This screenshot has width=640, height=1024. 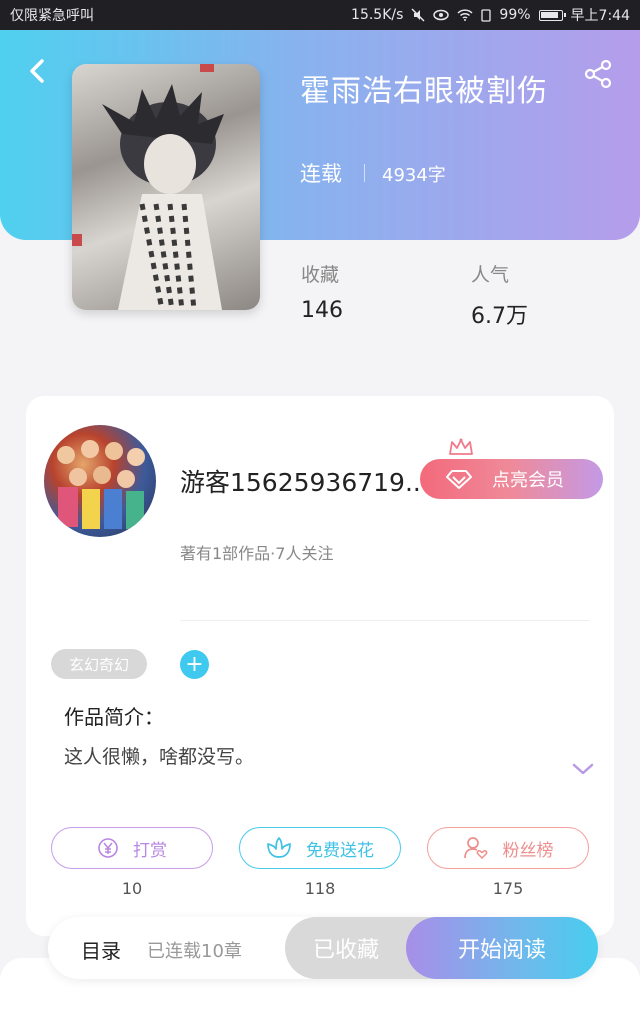 What do you see at coordinates (257, 553) in the screenshot?
I see `author-meta: 著有1部作品·7人关注` at bounding box center [257, 553].